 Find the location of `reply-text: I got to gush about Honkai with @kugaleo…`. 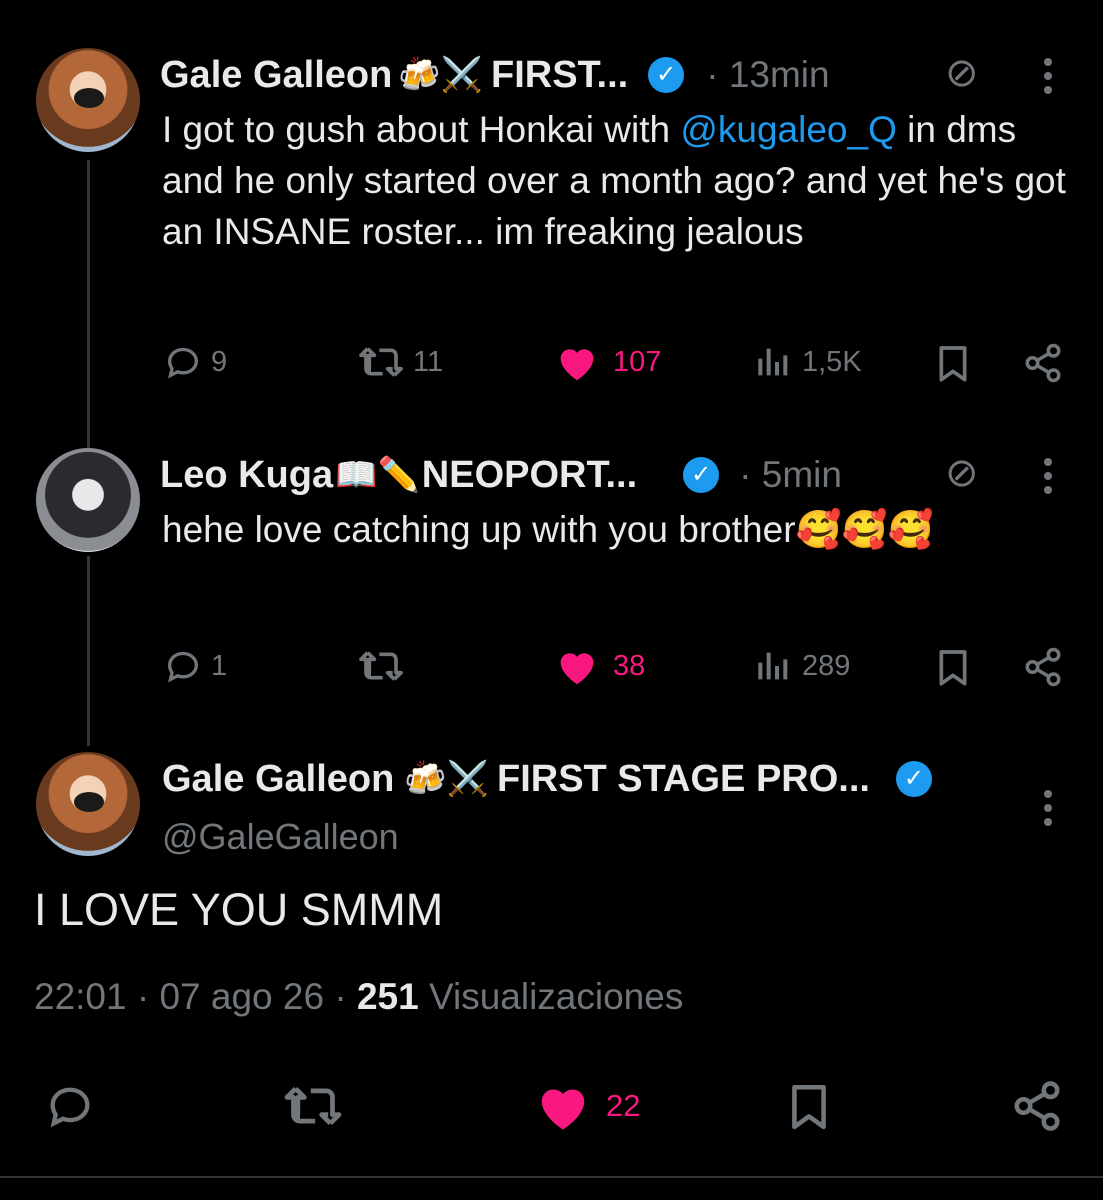

reply-text: I got to gush about Honkai with @kugaleo… is located at coordinates (624, 180).